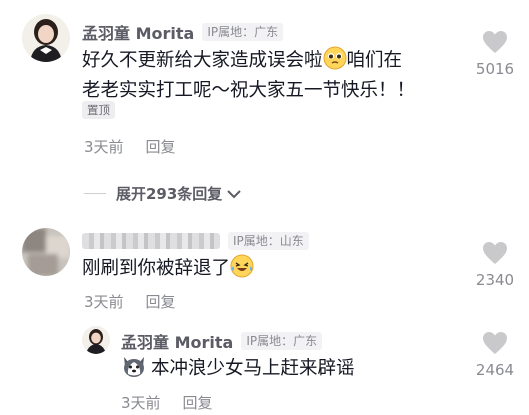 This screenshot has height=415, width=529. I want to click on comment-text: 好久不更新给大家造成误会啦 咱们在 老老实实打工呢～祝大家五一节快乐！！, so click(267, 75).